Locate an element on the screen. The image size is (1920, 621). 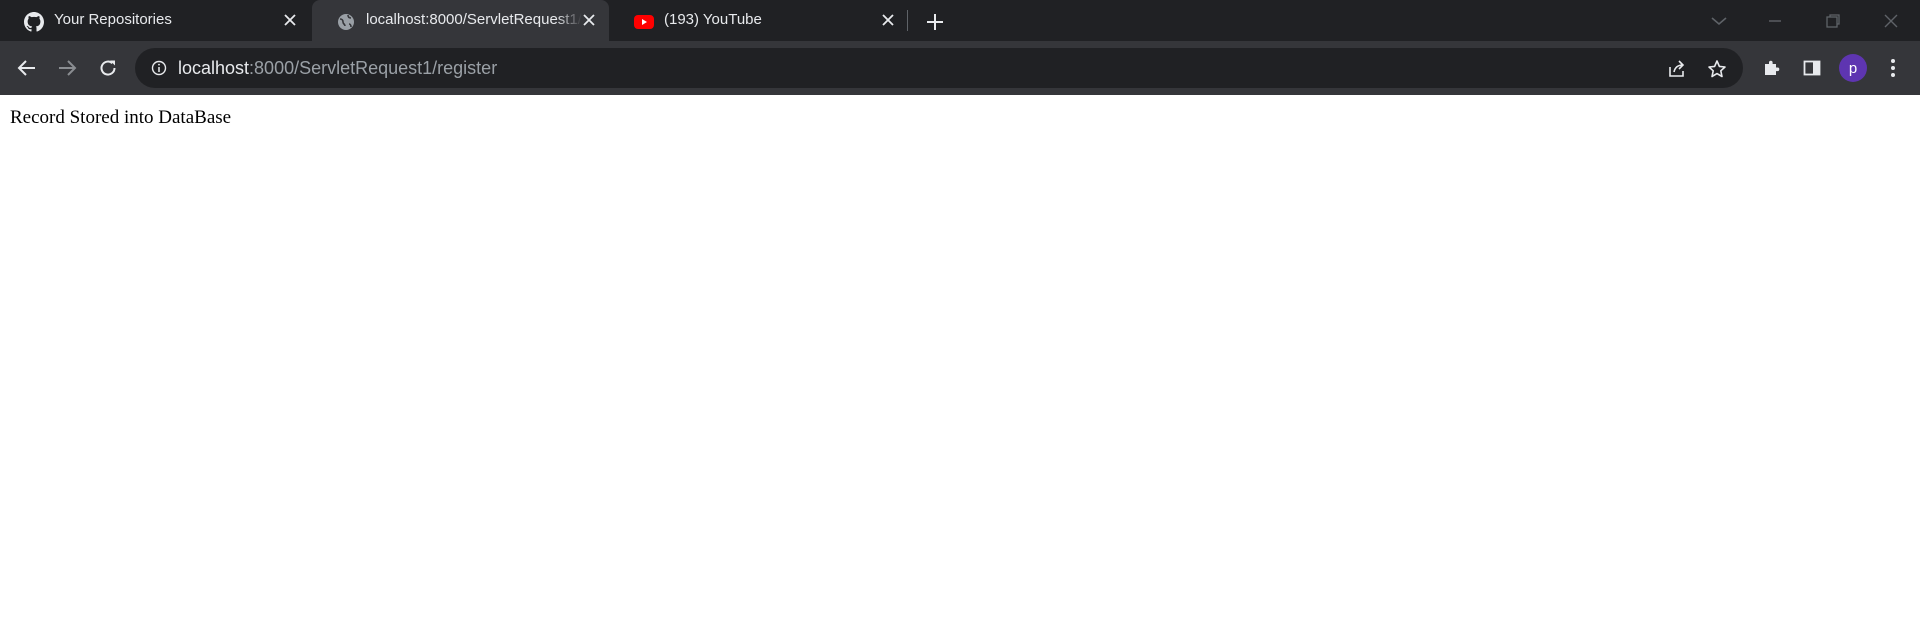
globe-icon is located at coordinates (346, 22).